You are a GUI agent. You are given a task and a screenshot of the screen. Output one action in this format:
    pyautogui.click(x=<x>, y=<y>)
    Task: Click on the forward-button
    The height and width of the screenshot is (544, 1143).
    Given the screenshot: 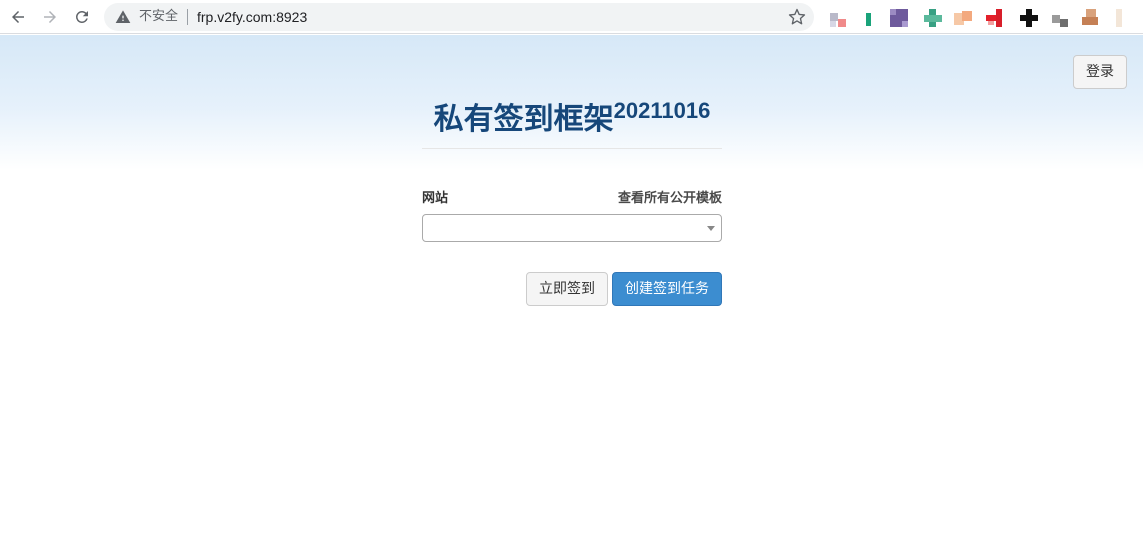 What is the action you would take?
    pyautogui.click(x=50, y=17)
    